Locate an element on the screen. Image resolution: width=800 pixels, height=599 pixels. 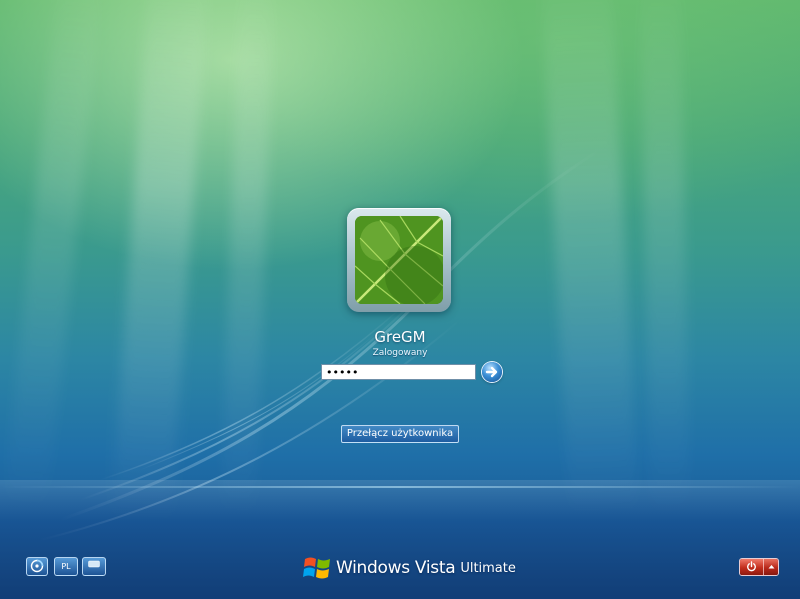
power-icon is located at coordinates (752, 566).